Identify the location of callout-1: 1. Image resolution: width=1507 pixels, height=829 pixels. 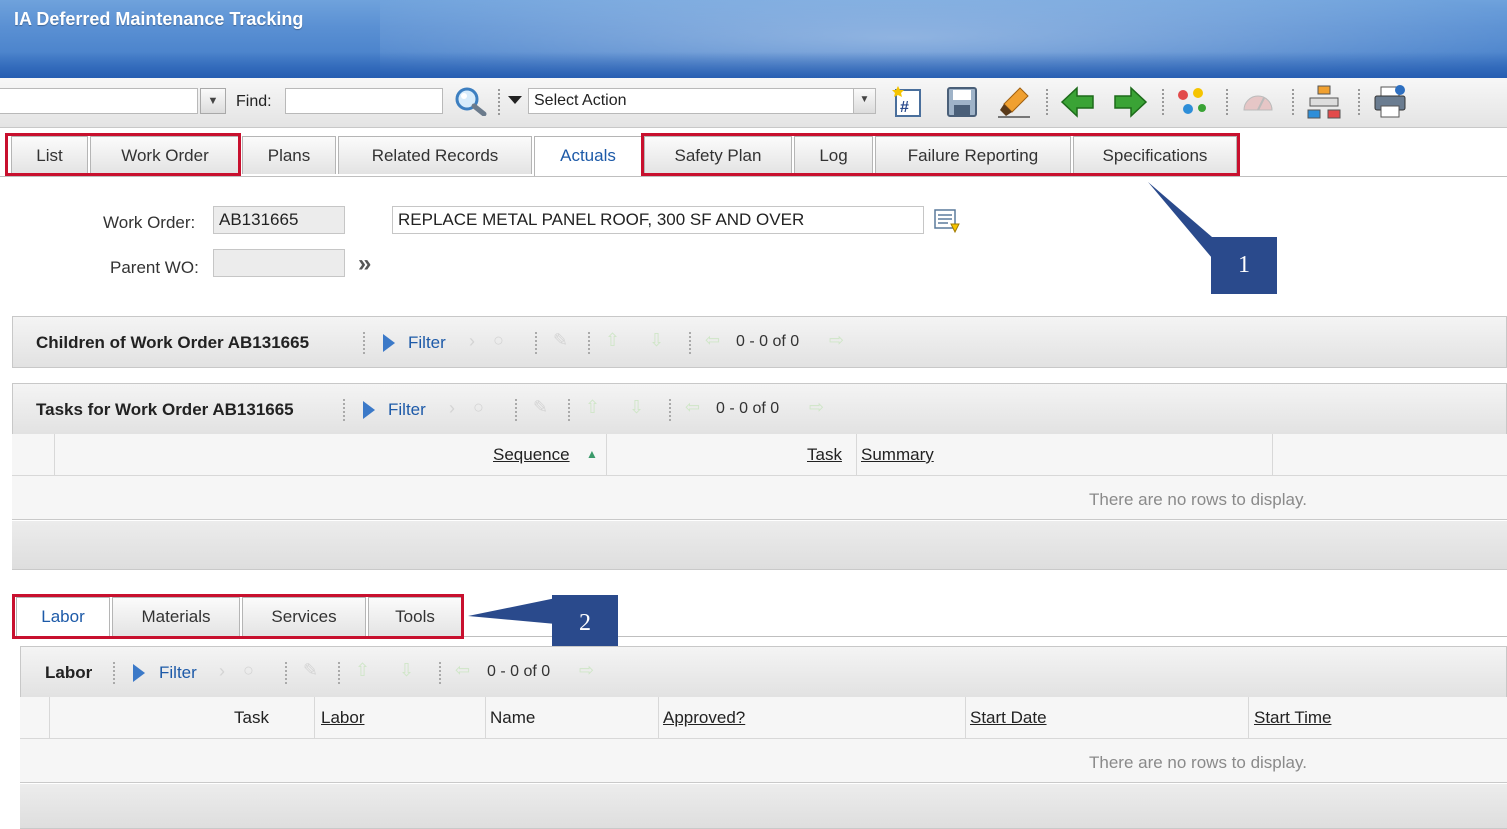
(1244, 265).